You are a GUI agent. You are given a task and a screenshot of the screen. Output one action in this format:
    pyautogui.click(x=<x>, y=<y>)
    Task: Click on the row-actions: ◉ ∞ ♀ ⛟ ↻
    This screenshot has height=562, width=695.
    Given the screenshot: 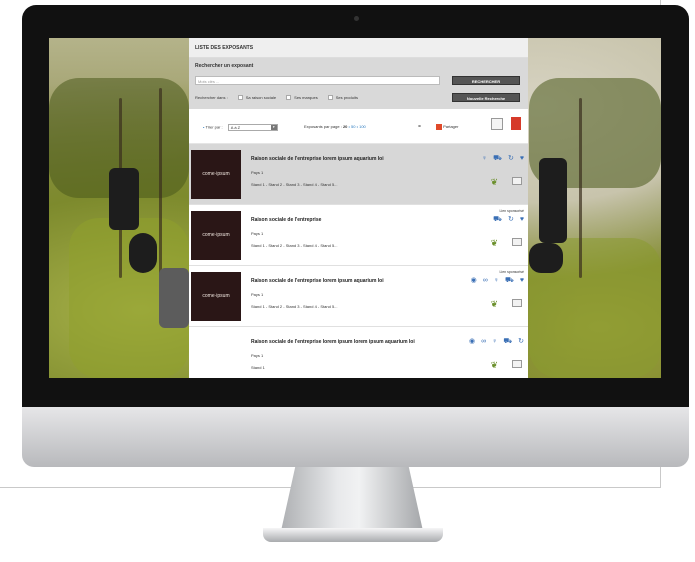 What is the action you would take?
    pyautogui.click(x=496, y=341)
    